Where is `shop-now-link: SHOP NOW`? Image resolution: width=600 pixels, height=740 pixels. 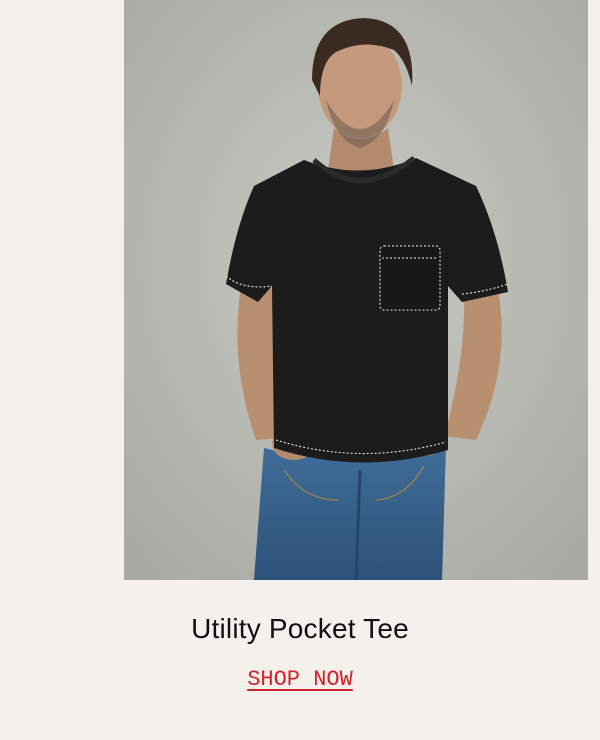
shop-now-link: SHOP NOW is located at coordinates (300, 679).